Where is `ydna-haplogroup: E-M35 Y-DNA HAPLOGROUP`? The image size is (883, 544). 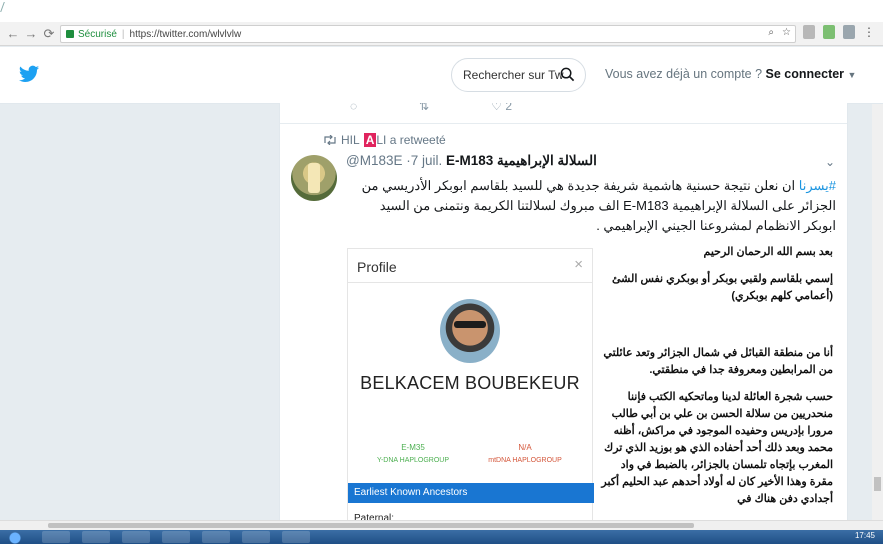
ydna-haplogroup: E-M35 Y-DNA HAPLOGROUP is located at coordinates (413, 454).